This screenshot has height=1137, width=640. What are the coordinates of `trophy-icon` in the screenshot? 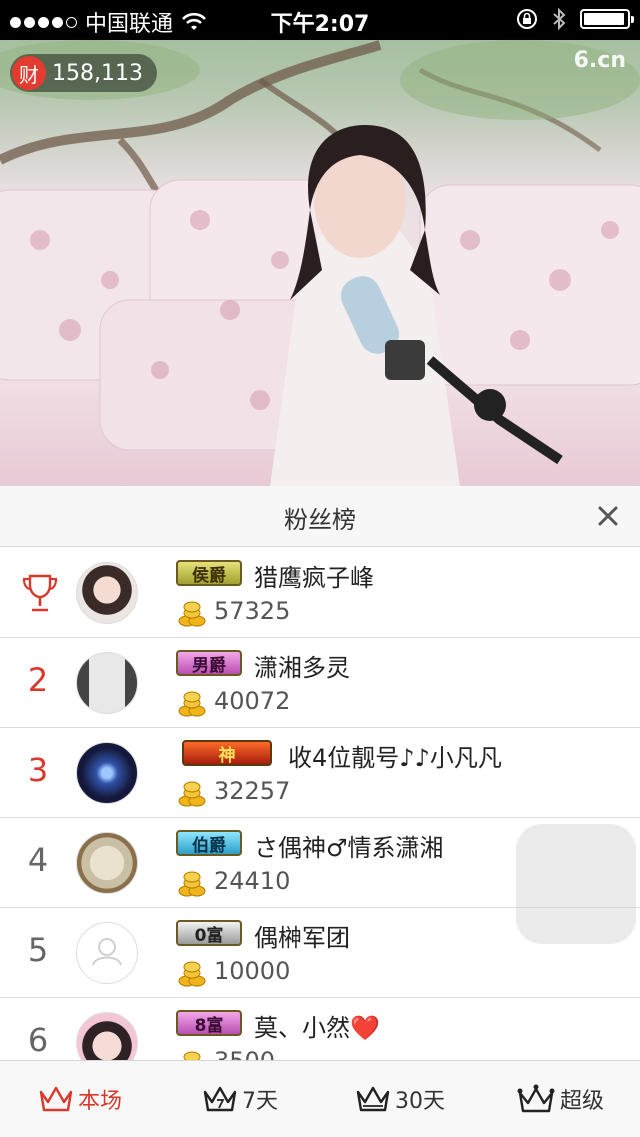 It's located at (40, 593).